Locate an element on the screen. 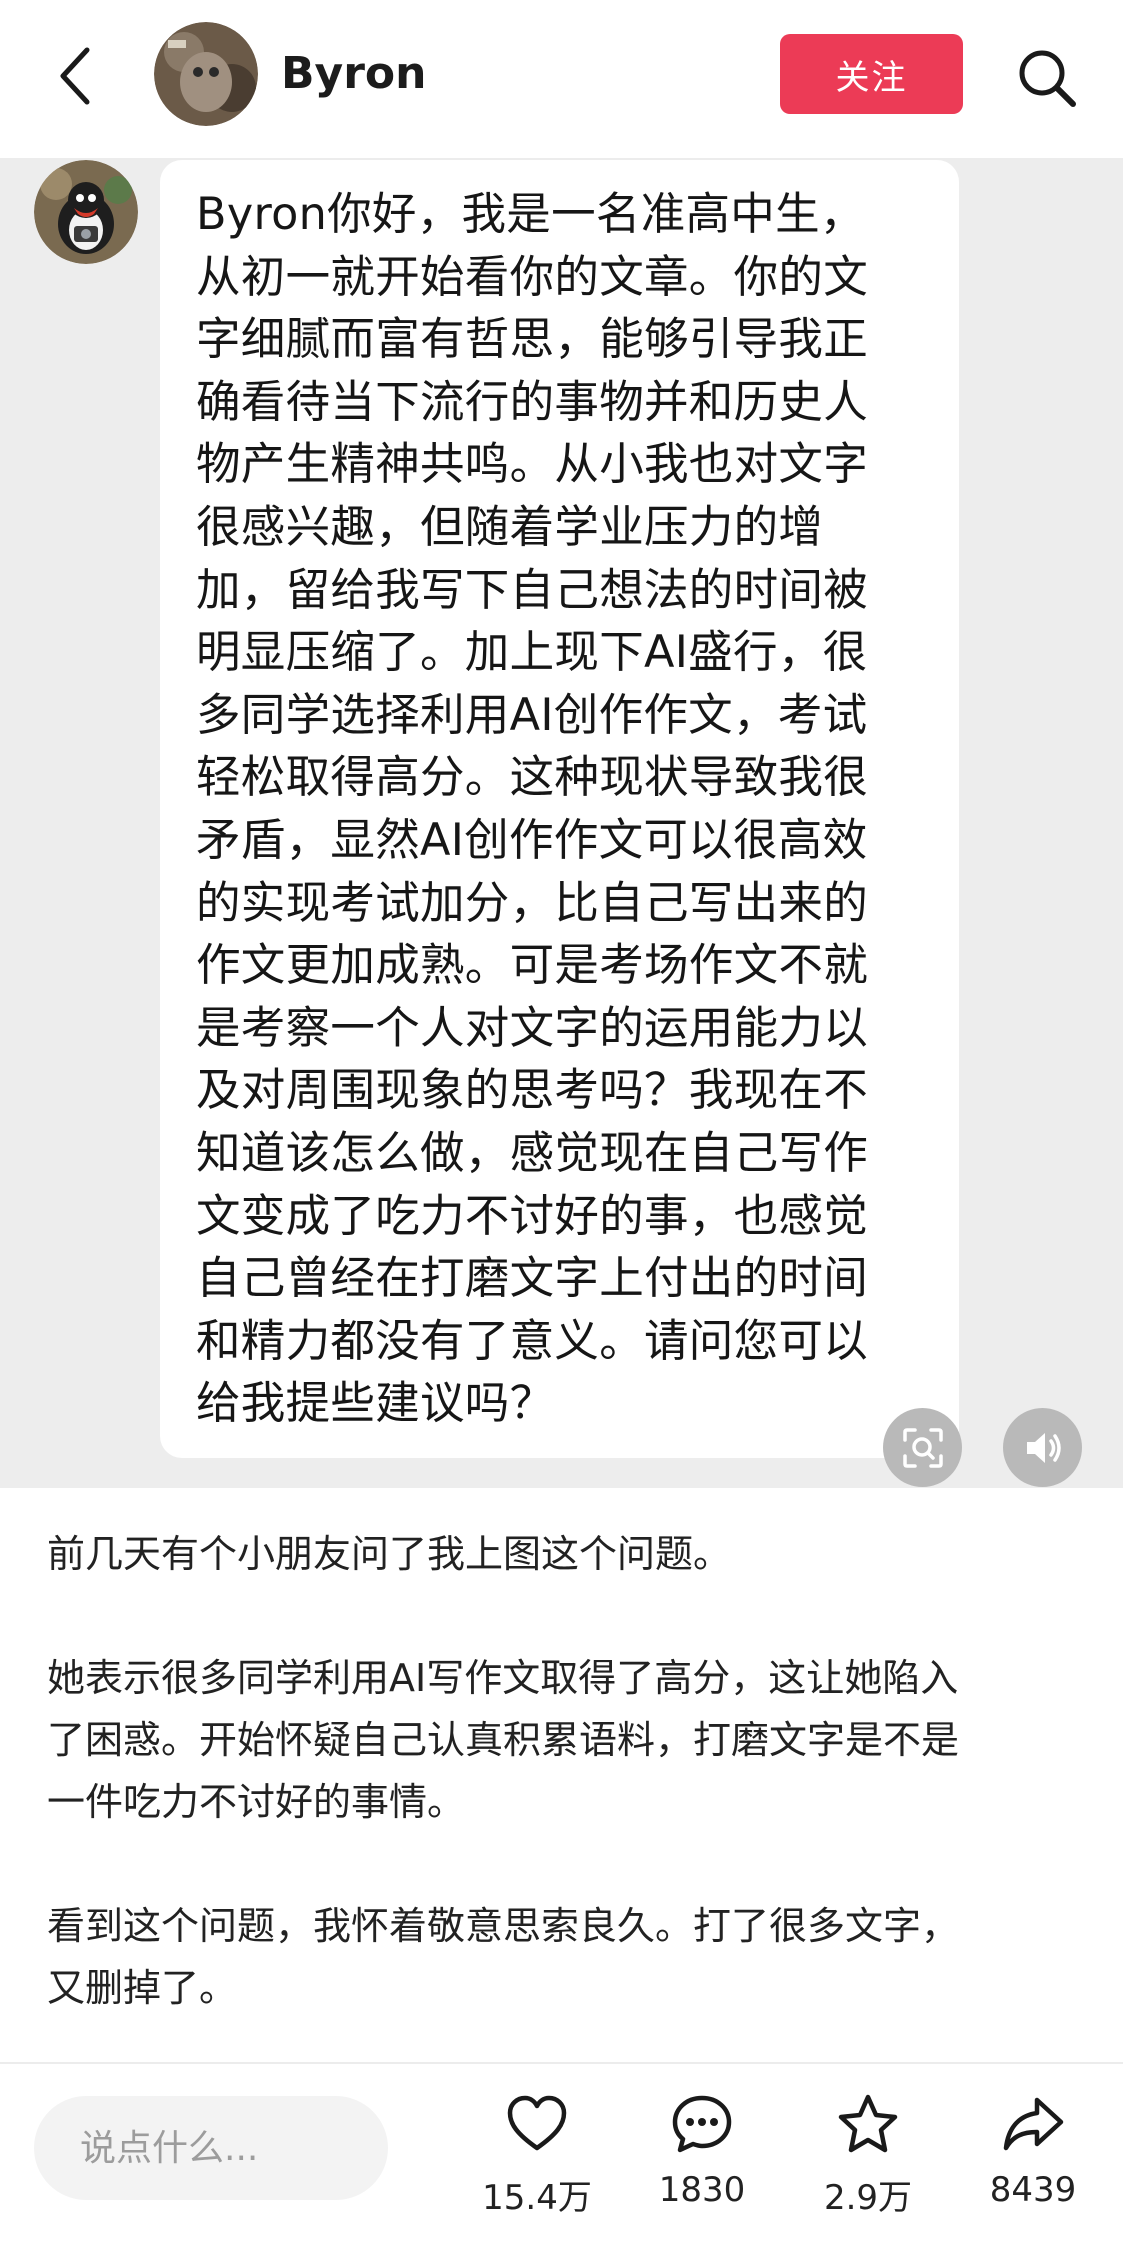 The height and width of the screenshot is (2250, 1123). message-line: 是考察一个人对文字的运用能力以 is located at coordinates (532, 1028).